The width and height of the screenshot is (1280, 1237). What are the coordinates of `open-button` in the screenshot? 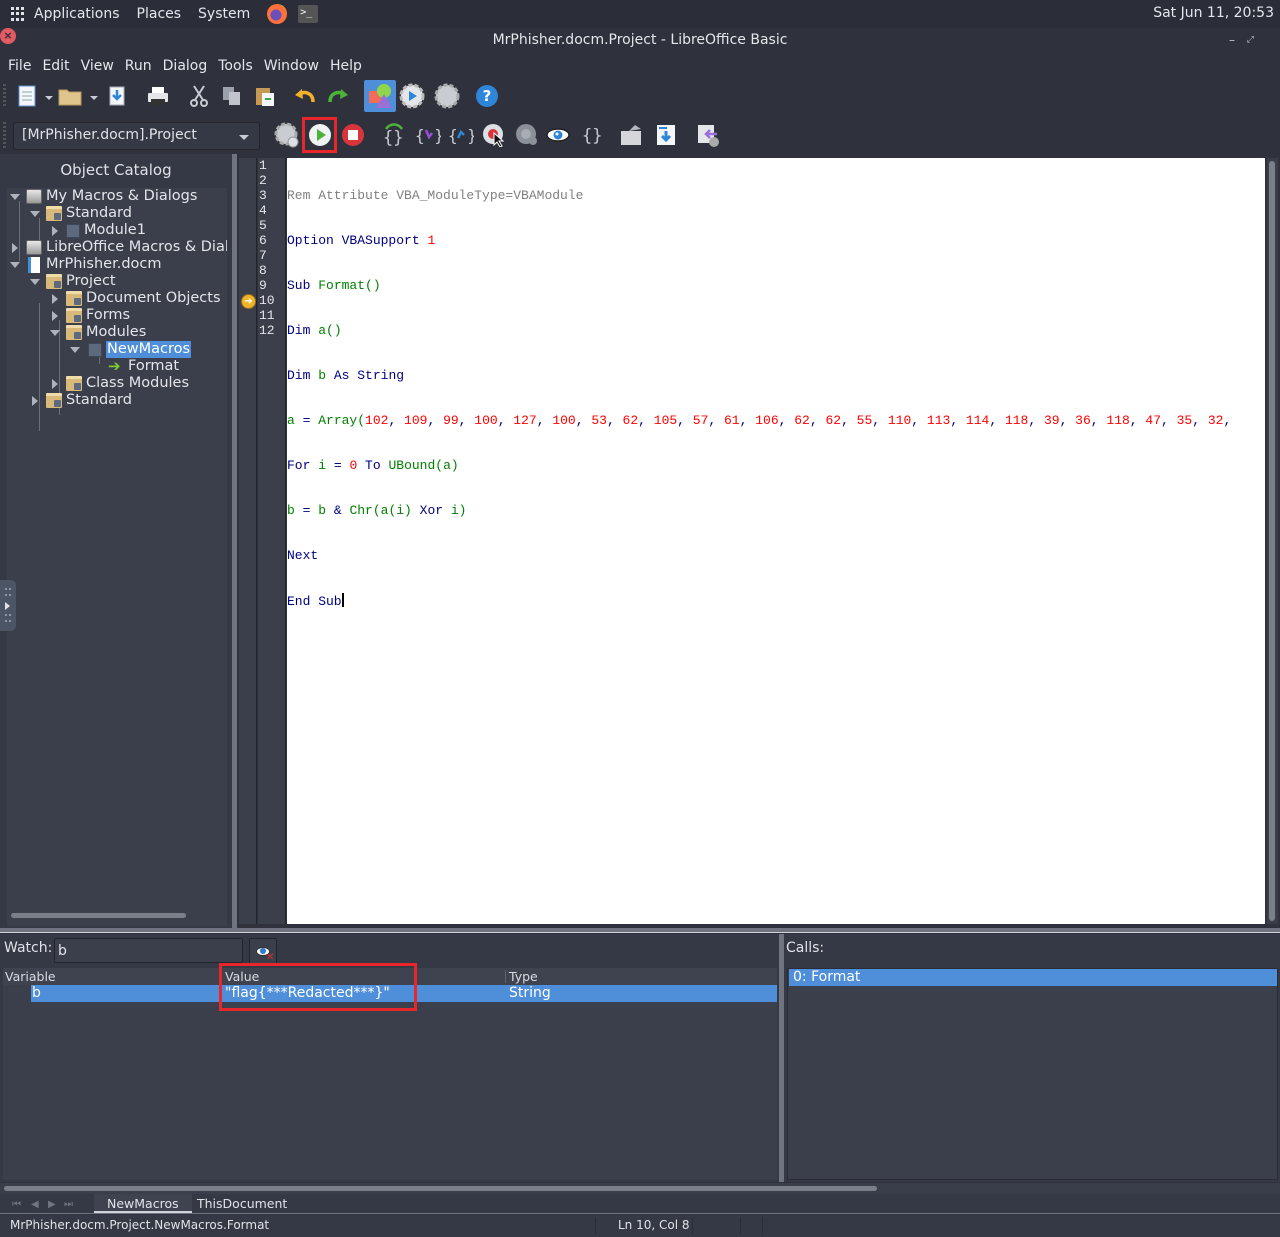 It's located at (70, 96).